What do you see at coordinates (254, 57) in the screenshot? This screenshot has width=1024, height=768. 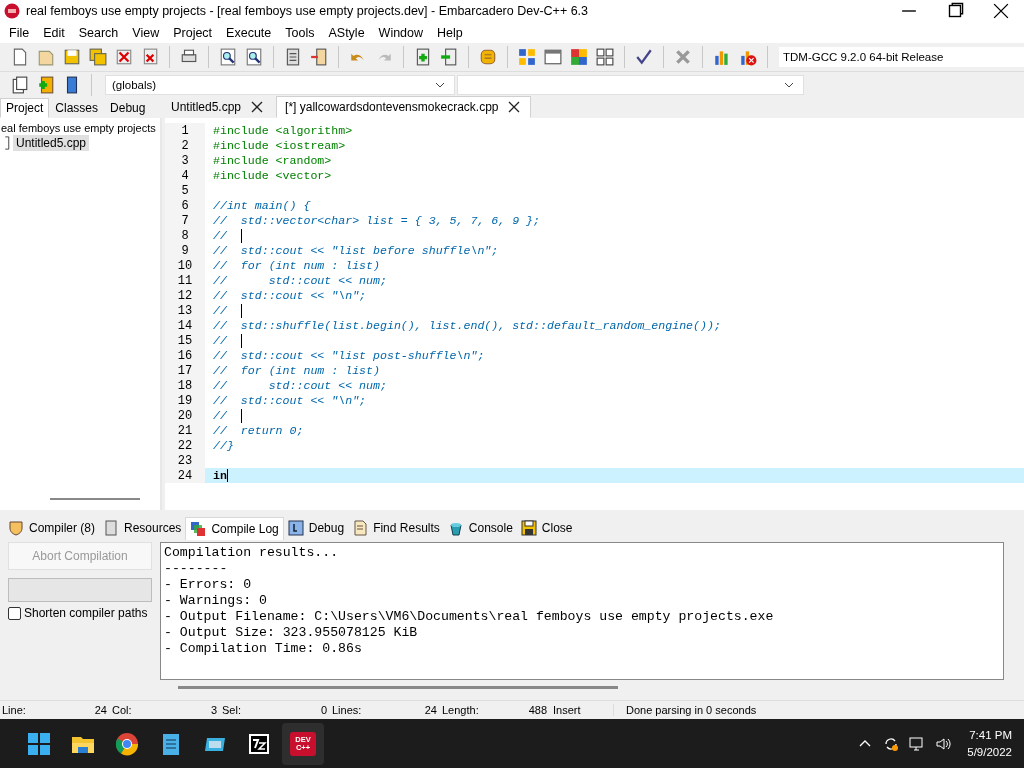 I see `replace-icon` at bounding box center [254, 57].